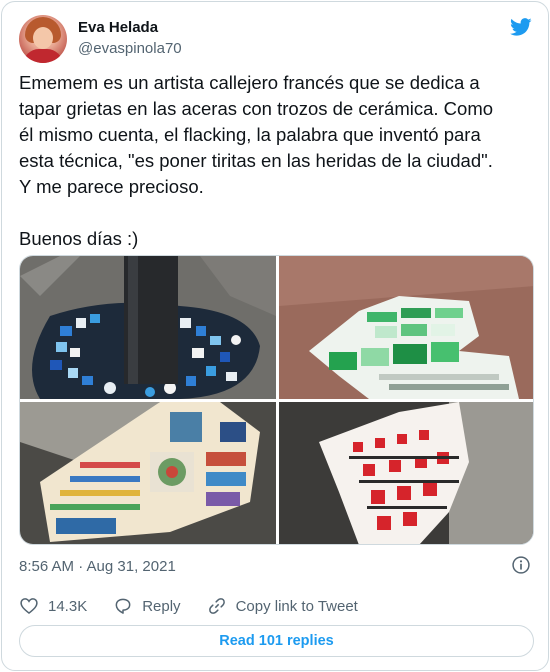  I want to click on like-button: 14.3K, so click(53, 606).